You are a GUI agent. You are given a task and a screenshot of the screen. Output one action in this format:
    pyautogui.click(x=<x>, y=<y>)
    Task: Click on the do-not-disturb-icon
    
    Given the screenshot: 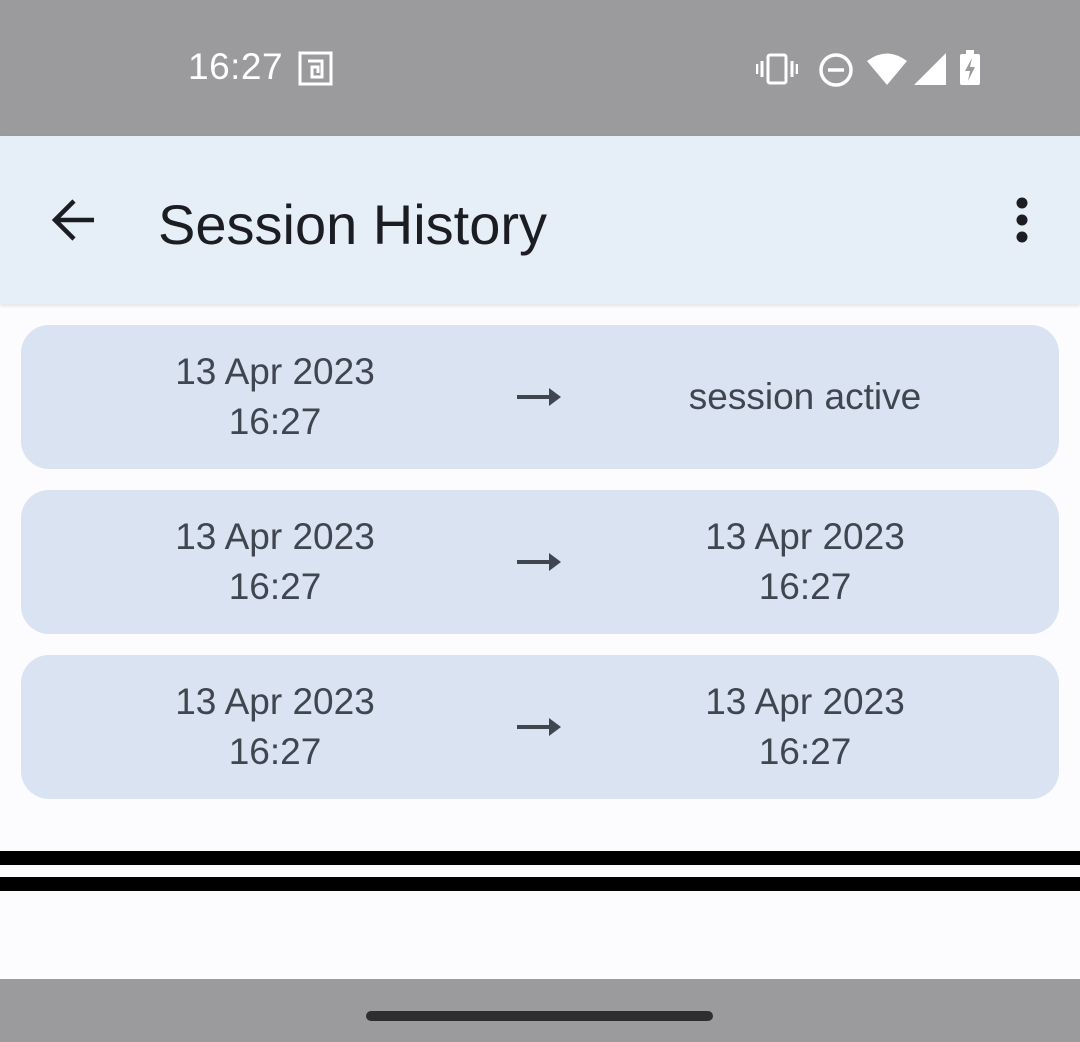 What is the action you would take?
    pyautogui.click(x=836, y=70)
    